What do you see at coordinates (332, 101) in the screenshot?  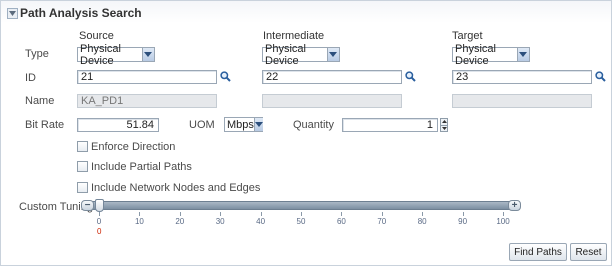 I see `intermediate-name-field` at bounding box center [332, 101].